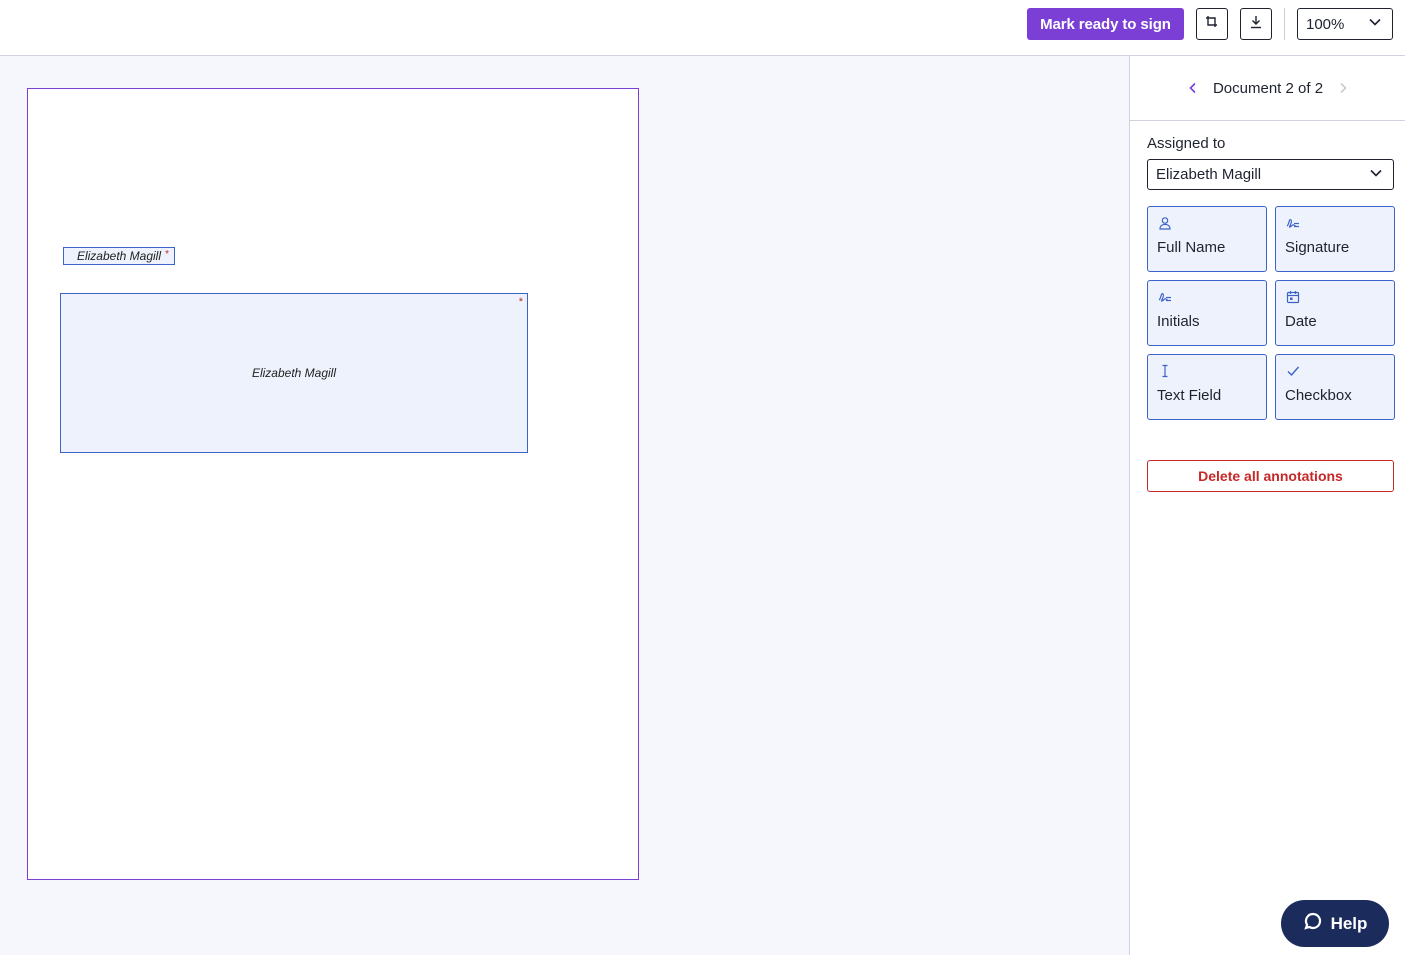 The image size is (1405, 955). Describe the element at coordinates (1293, 297) in the screenshot. I see `calendar-icon` at that location.